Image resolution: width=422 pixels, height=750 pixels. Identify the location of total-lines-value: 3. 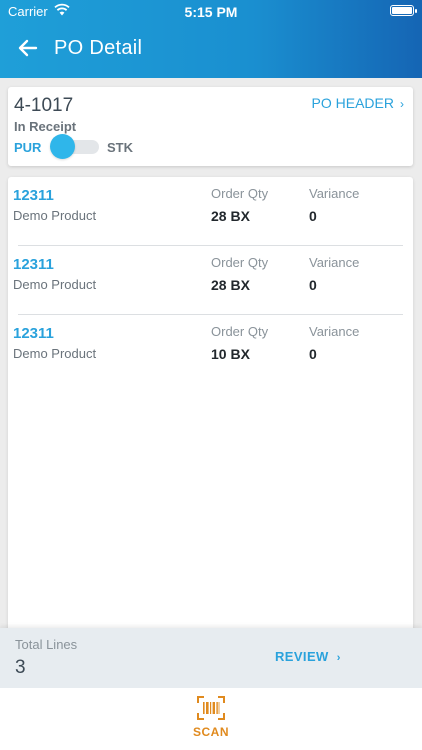
(20, 667).